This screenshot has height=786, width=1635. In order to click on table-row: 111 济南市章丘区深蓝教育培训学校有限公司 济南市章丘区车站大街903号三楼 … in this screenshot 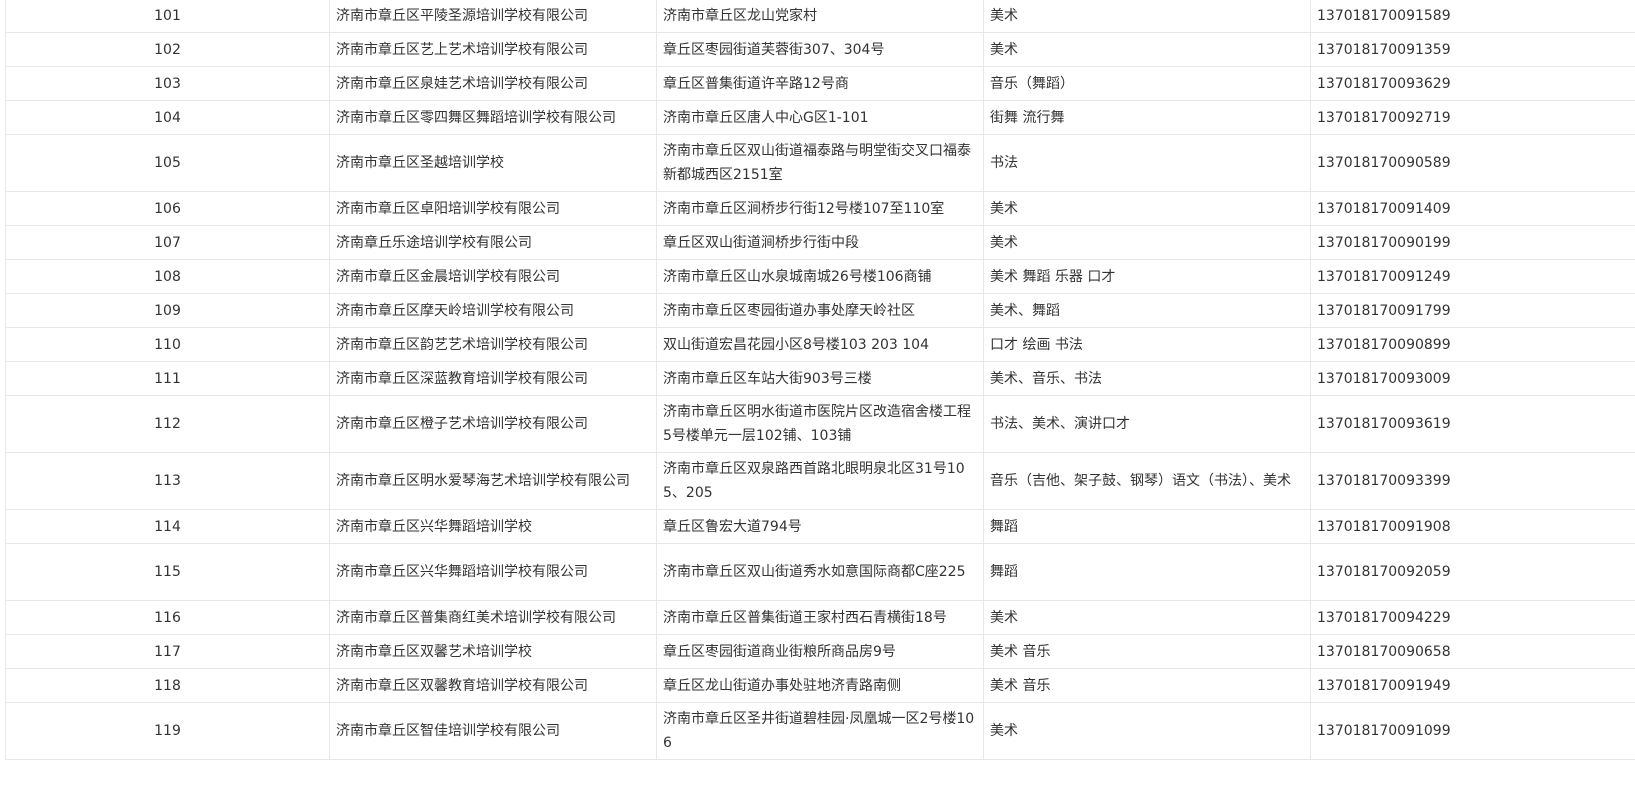, I will do `click(820, 378)`.